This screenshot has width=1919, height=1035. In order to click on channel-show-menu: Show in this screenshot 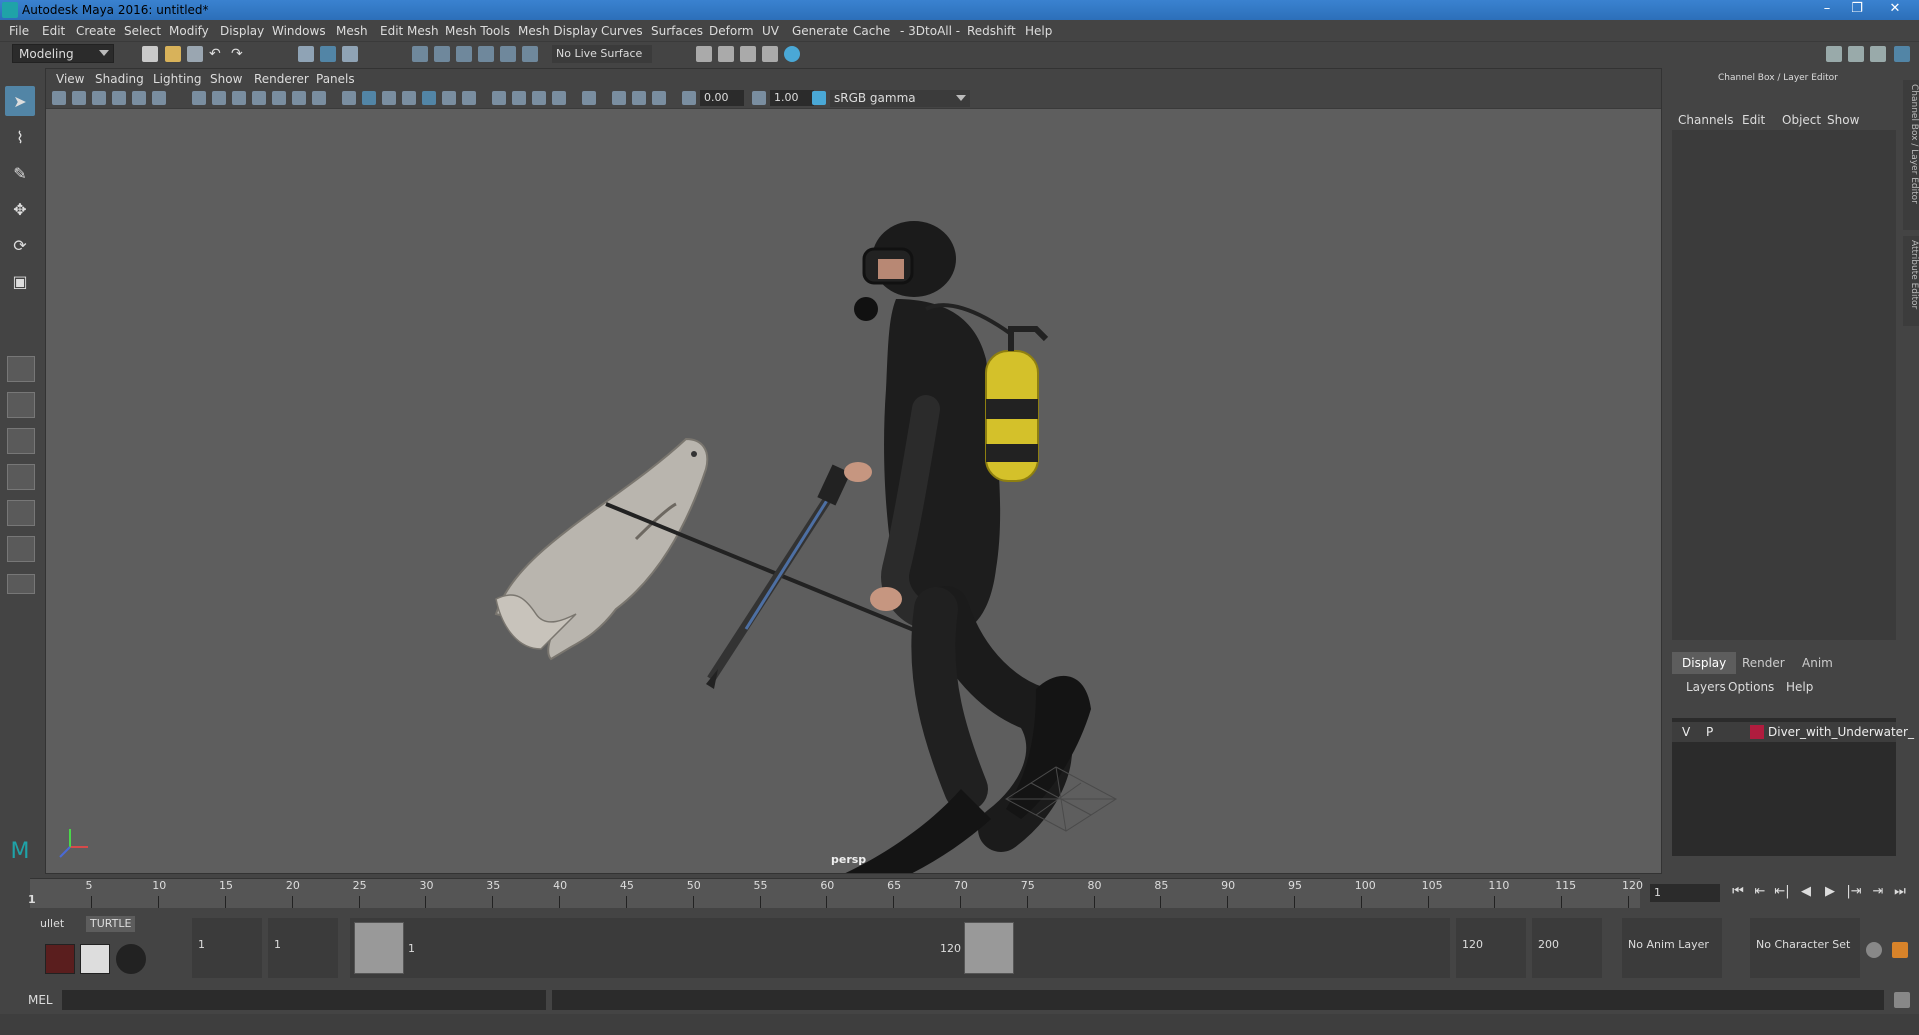, I will do `click(1843, 120)`.